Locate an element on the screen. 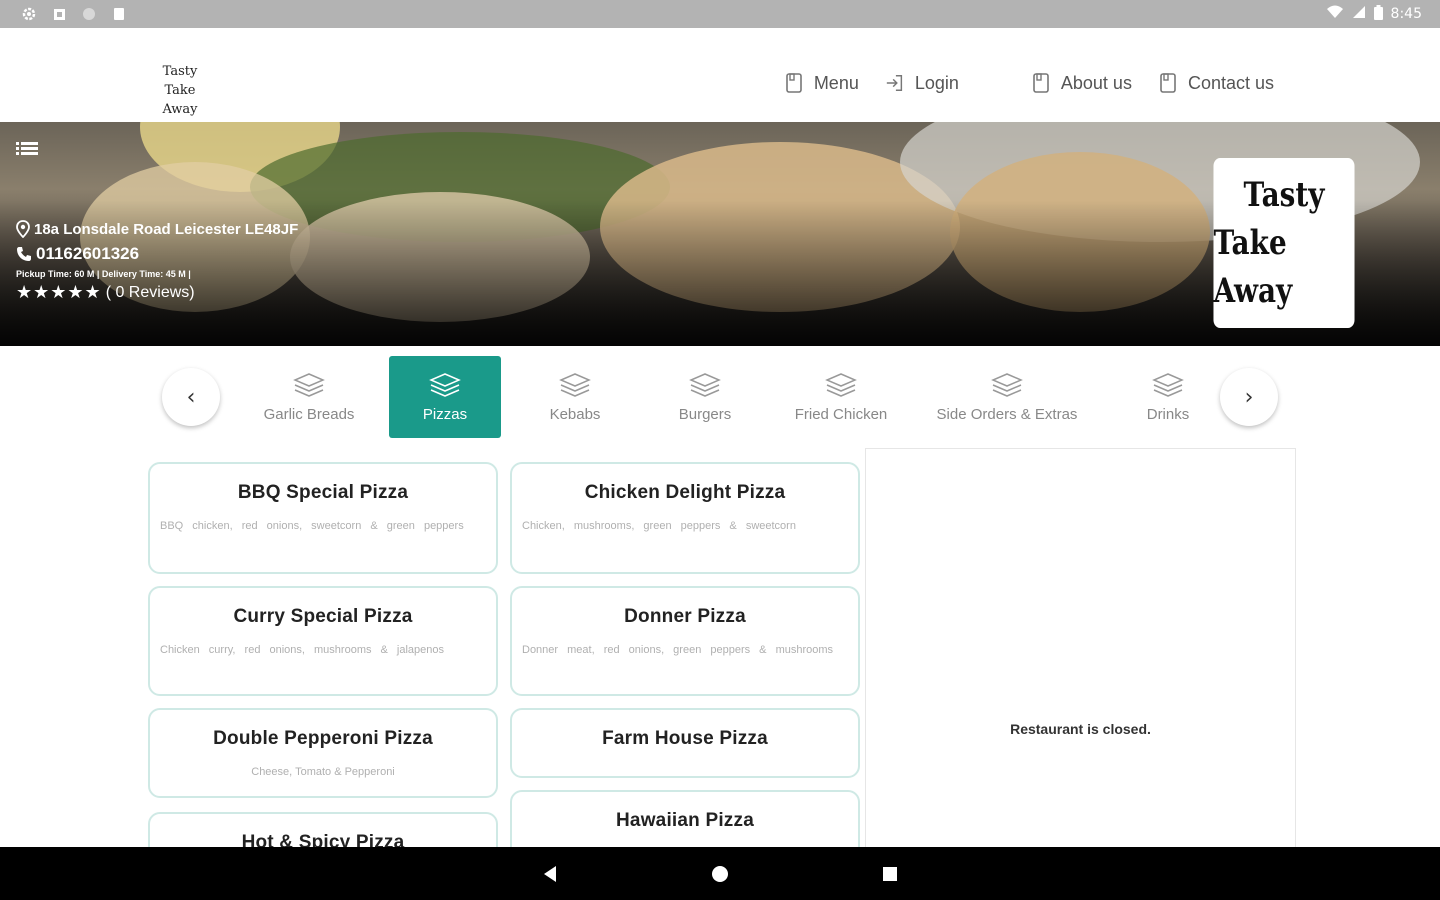  wifi-icon is located at coordinates (1335, 14).